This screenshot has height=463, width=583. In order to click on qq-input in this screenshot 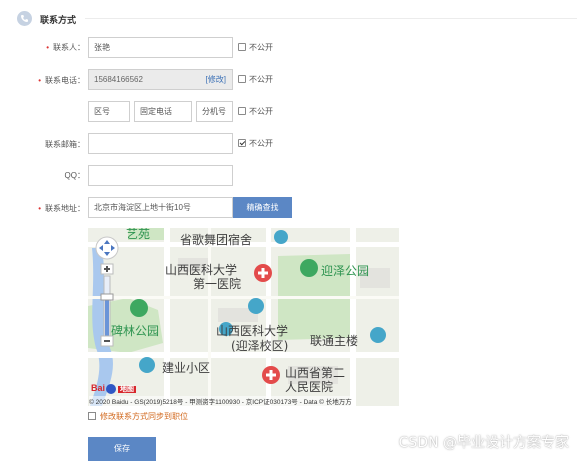, I will do `click(160, 175)`.